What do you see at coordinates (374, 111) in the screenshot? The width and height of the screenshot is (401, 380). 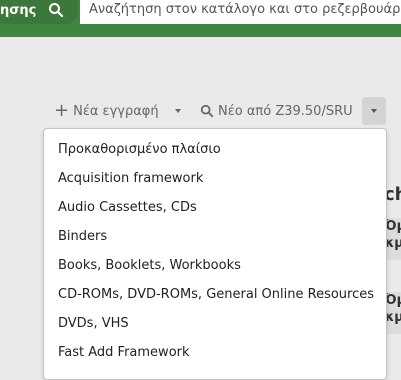 I see `z3950-dropdown-toggle` at bounding box center [374, 111].